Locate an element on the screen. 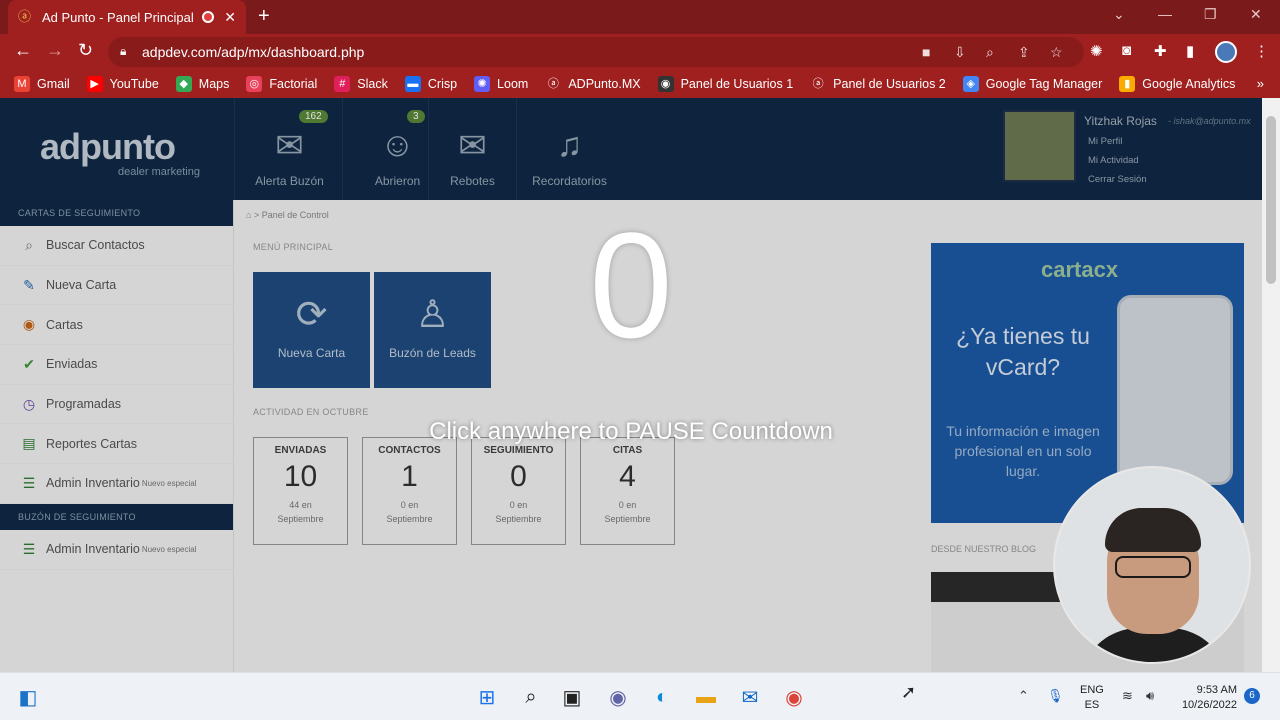 The width and height of the screenshot is (1280, 720). adpunto-favicon-icon: ⓐ is located at coordinates (25, 16).